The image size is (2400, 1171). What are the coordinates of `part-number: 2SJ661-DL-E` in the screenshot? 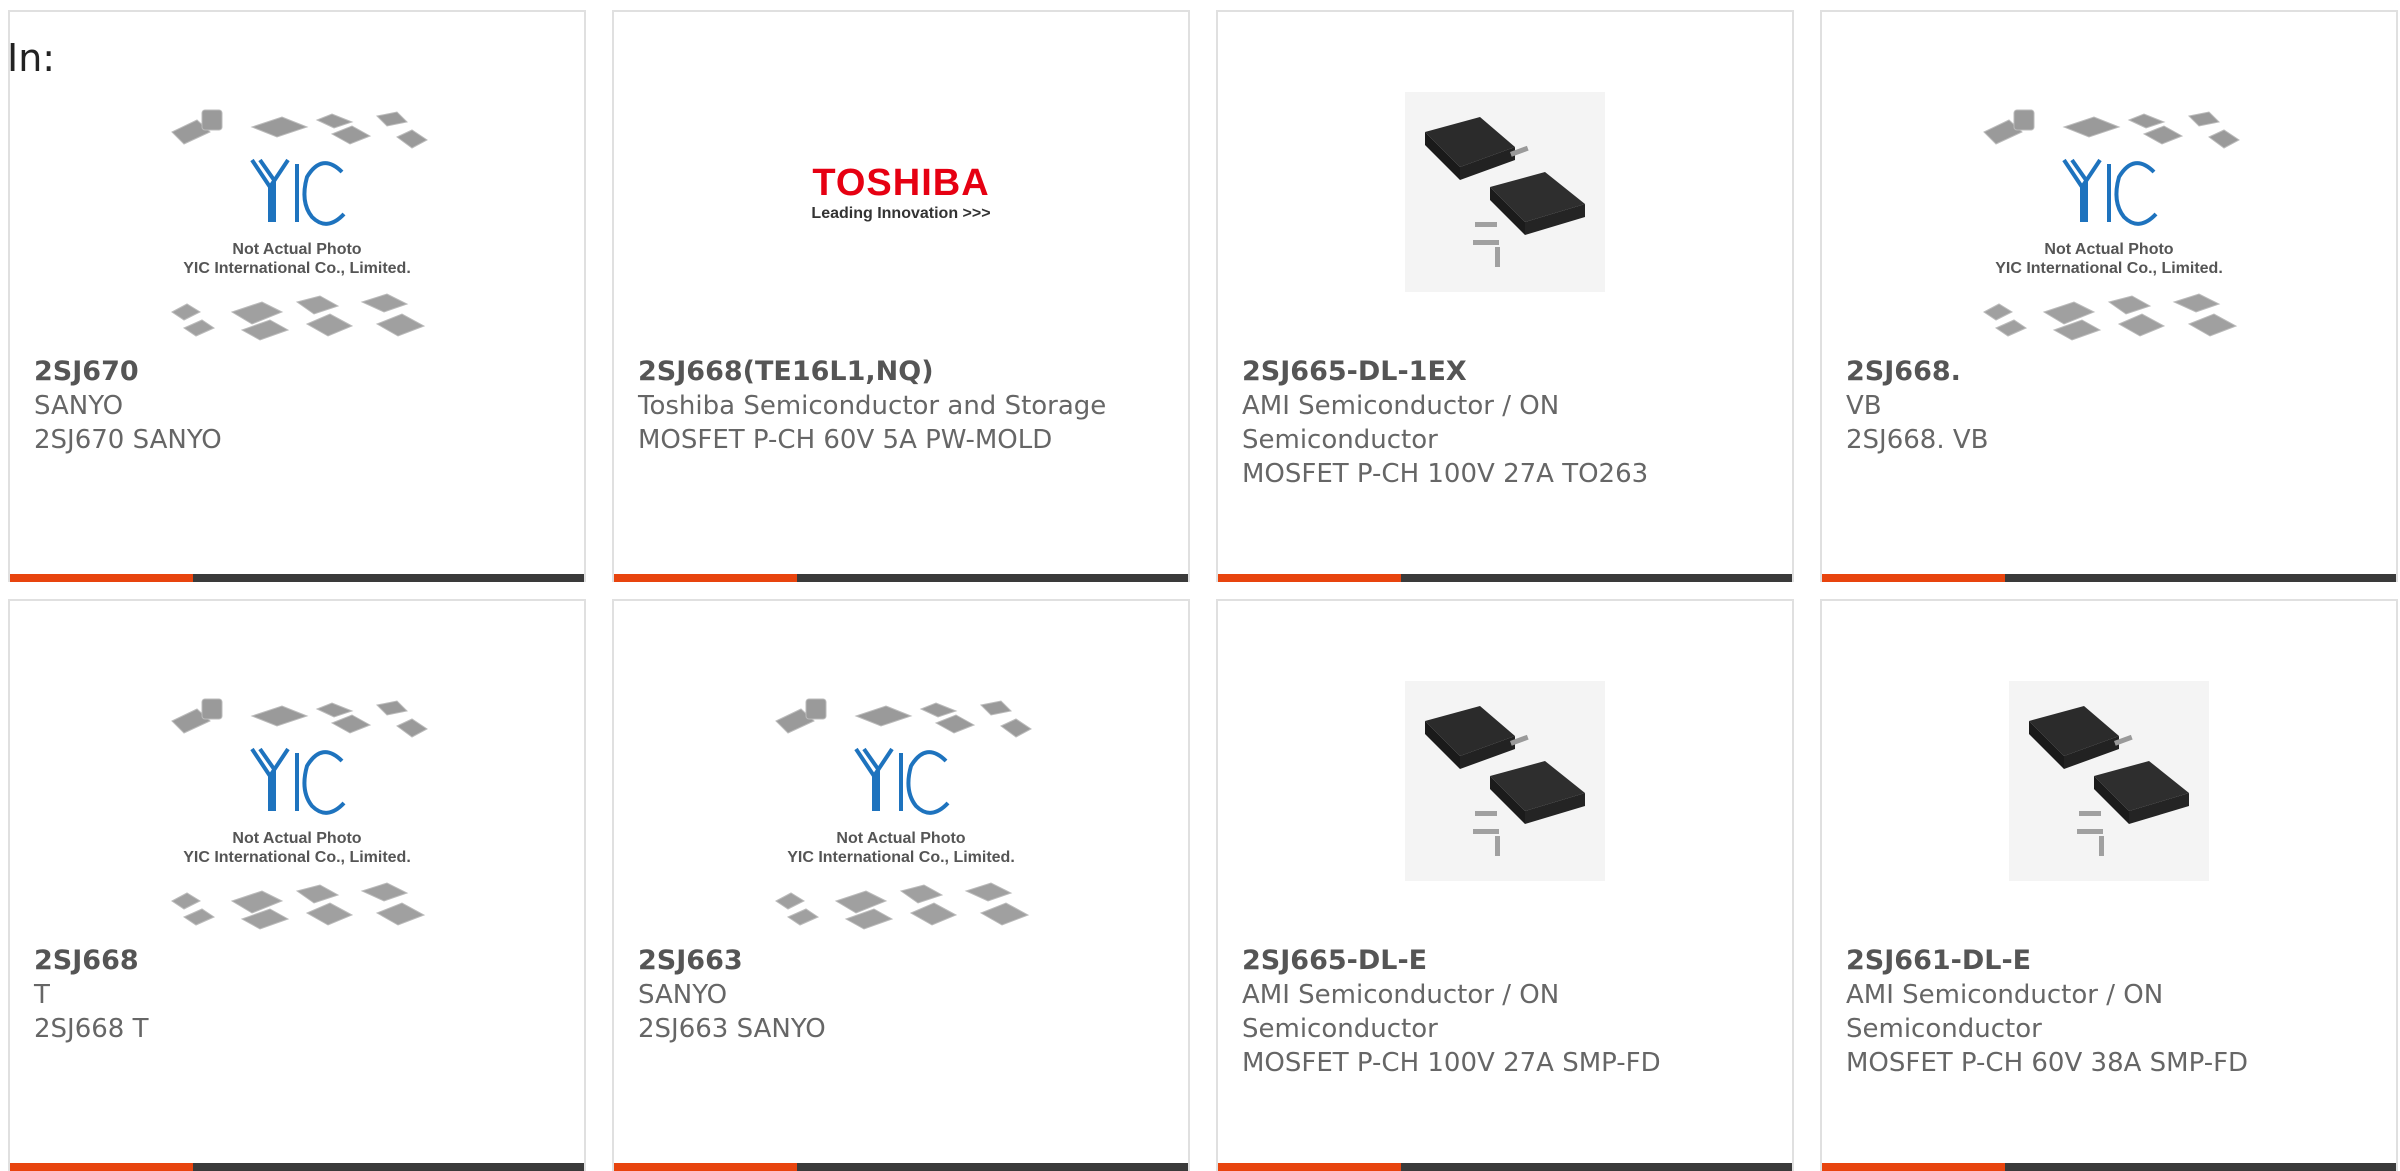 It's located at (2096, 961).